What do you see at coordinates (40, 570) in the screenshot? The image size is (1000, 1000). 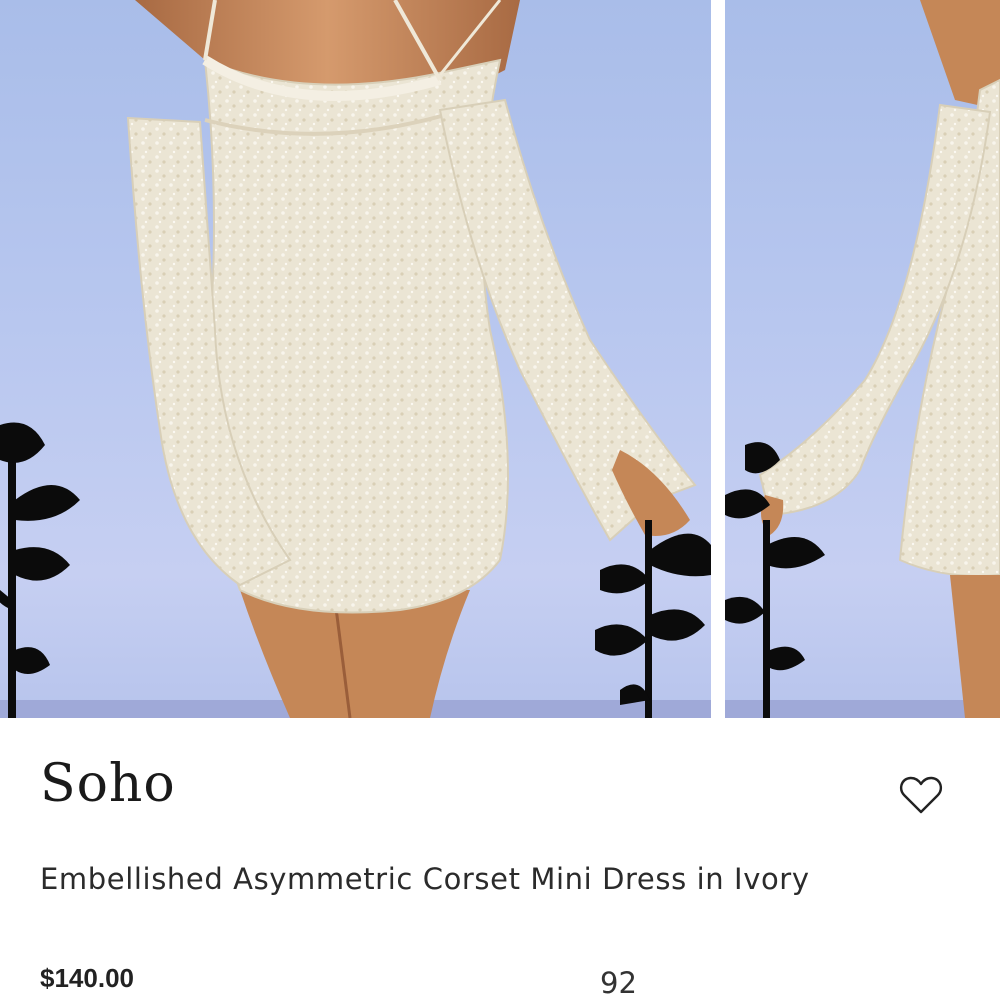 I see `plant-silhouette-left` at bounding box center [40, 570].